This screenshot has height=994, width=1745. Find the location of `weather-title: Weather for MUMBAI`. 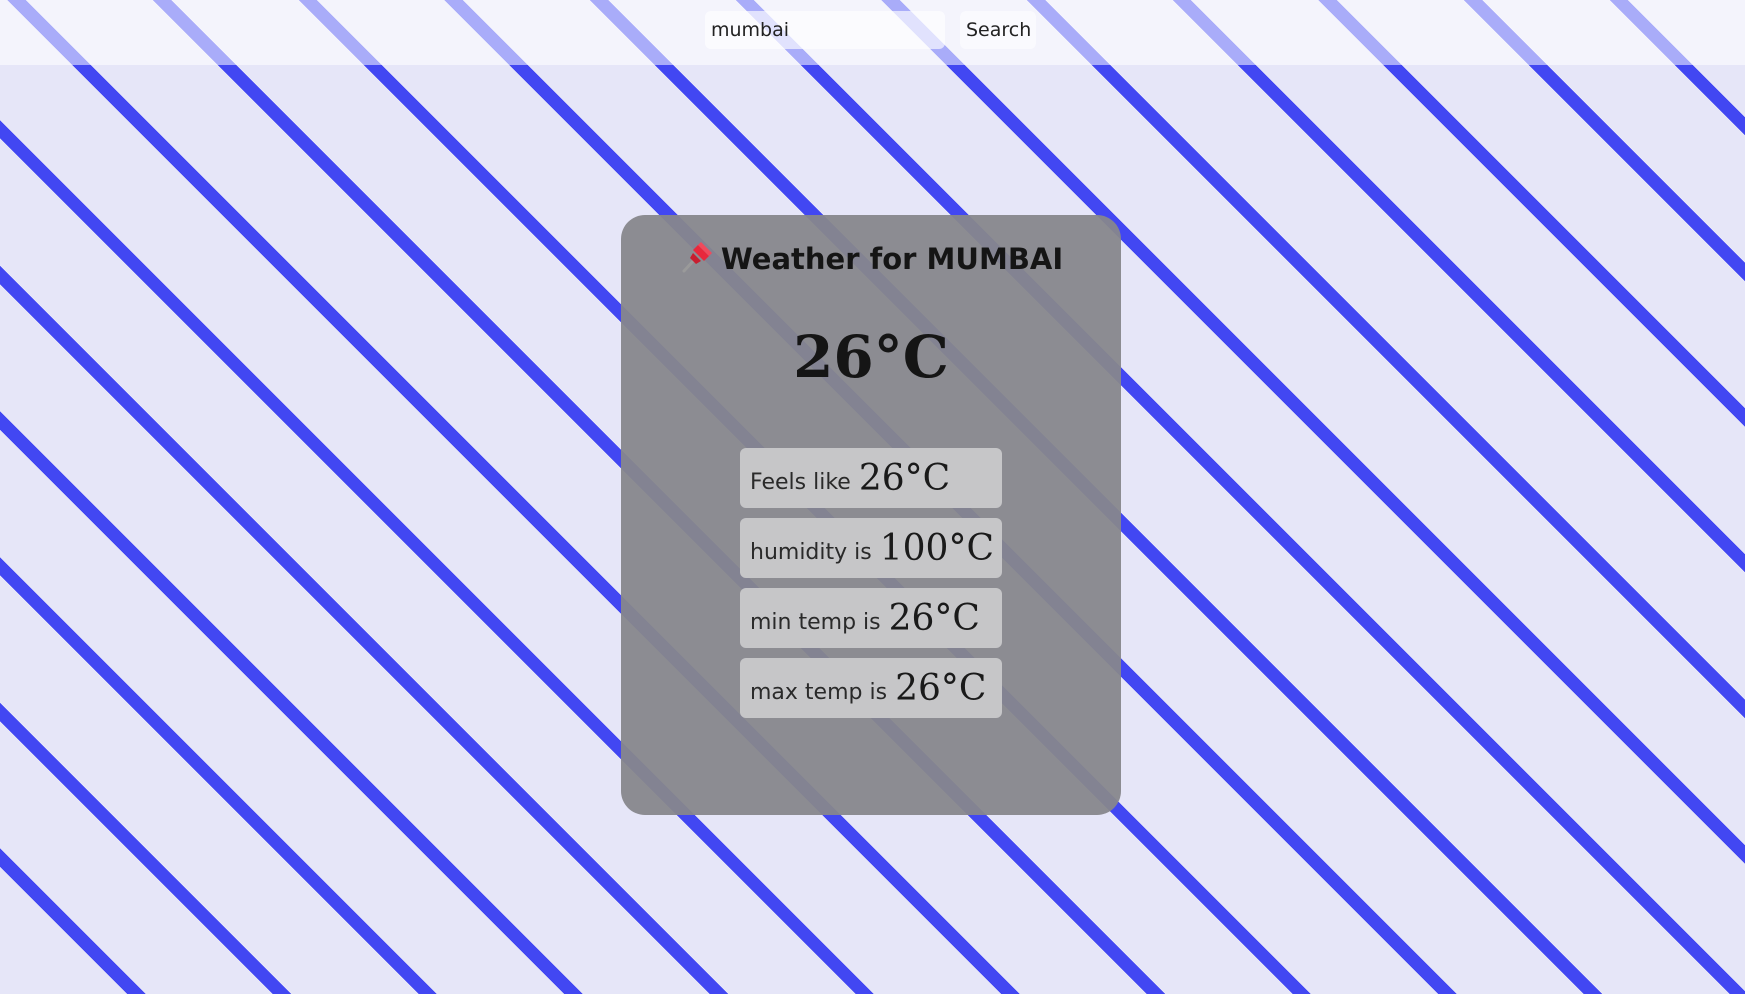

weather-title: Weather for MUMBAI is located at coordinates (871, 257).